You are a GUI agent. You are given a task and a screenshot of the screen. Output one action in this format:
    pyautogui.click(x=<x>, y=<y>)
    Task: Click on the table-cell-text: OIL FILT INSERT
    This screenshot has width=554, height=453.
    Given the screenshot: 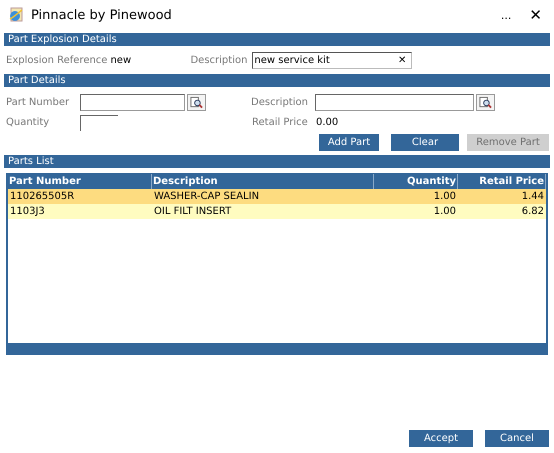 What is the action you would take?
    pyautogui.click(x=192, y=212)
    